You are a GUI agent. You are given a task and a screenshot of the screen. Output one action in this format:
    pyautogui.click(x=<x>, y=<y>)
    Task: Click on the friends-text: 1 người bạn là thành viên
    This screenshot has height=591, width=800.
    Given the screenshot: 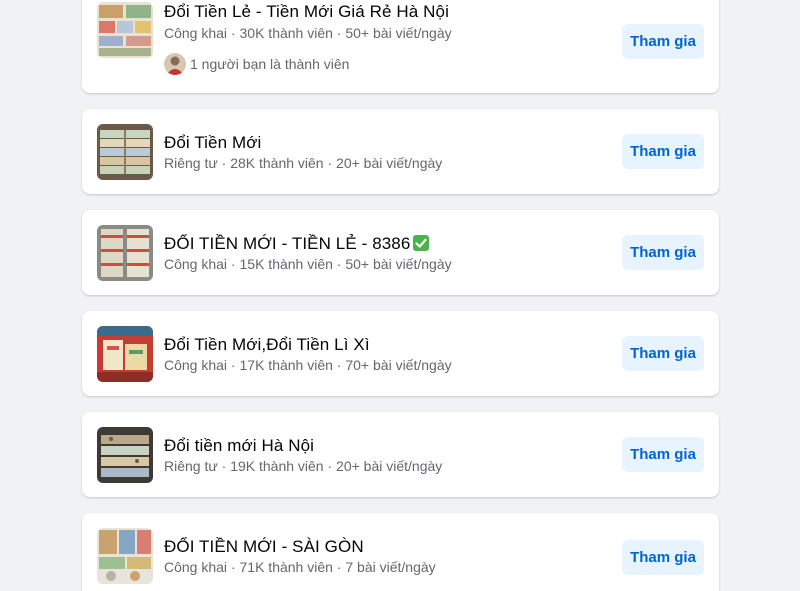 What is the action you would take?
    pyautogui.click(x=270, y=64)
    